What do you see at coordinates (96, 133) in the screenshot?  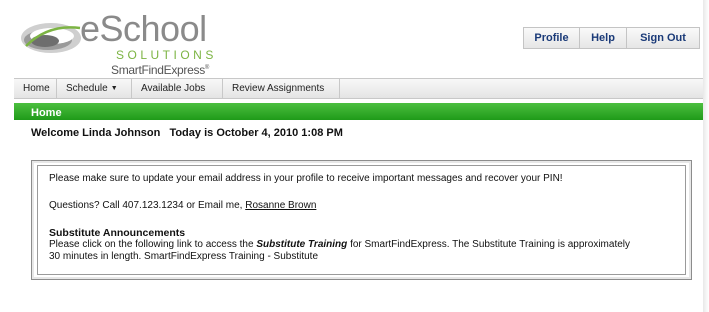 I see `welcome-greeting: Welcome Linda Johnson` at bounding box center [96, 133].